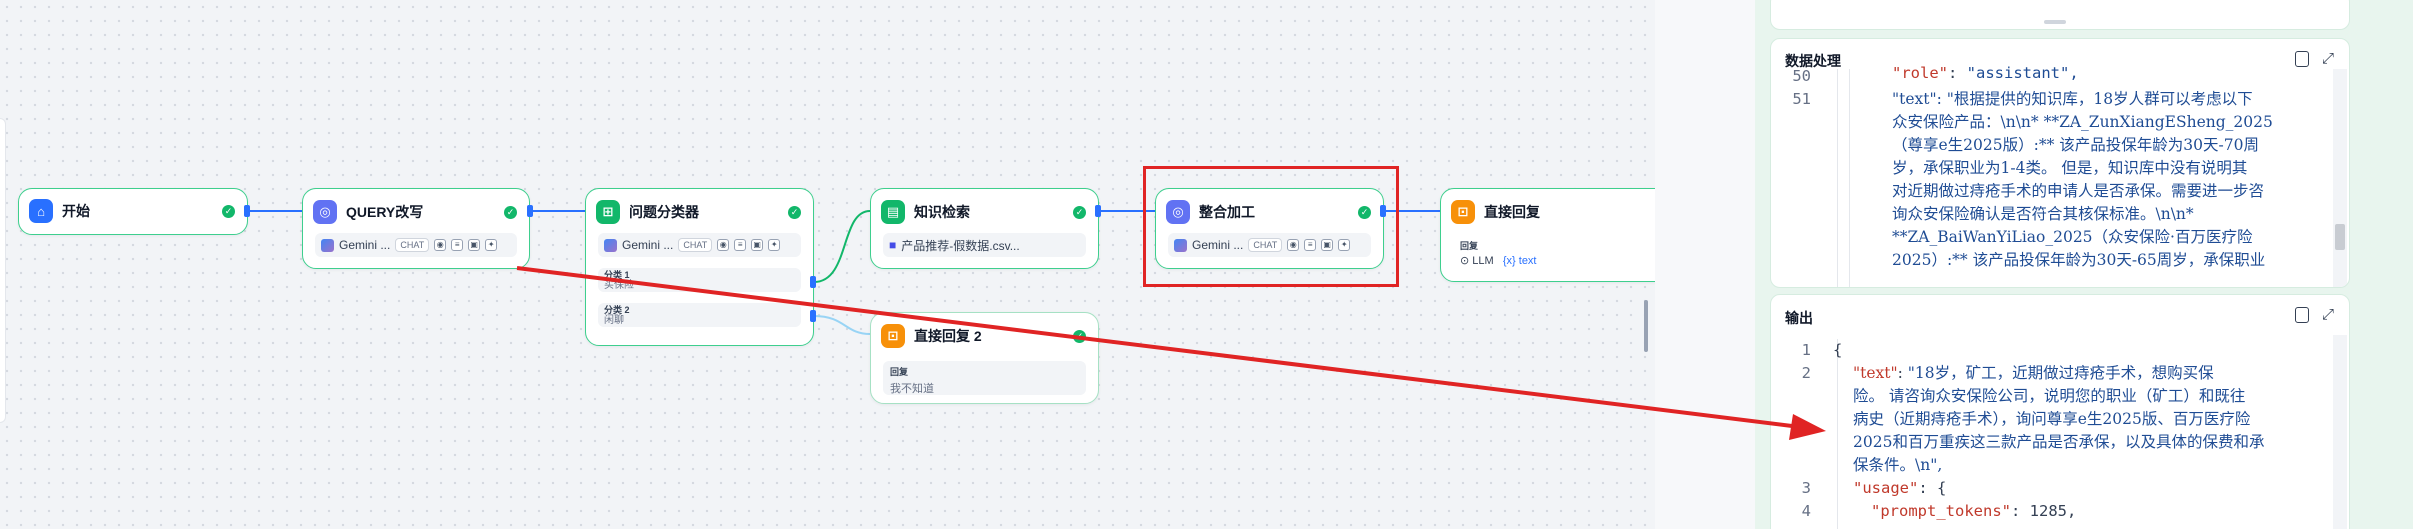  Describe the element at coordinates (1519, 261) in the screenshot. I see `variable-name: {x} text` at that location.